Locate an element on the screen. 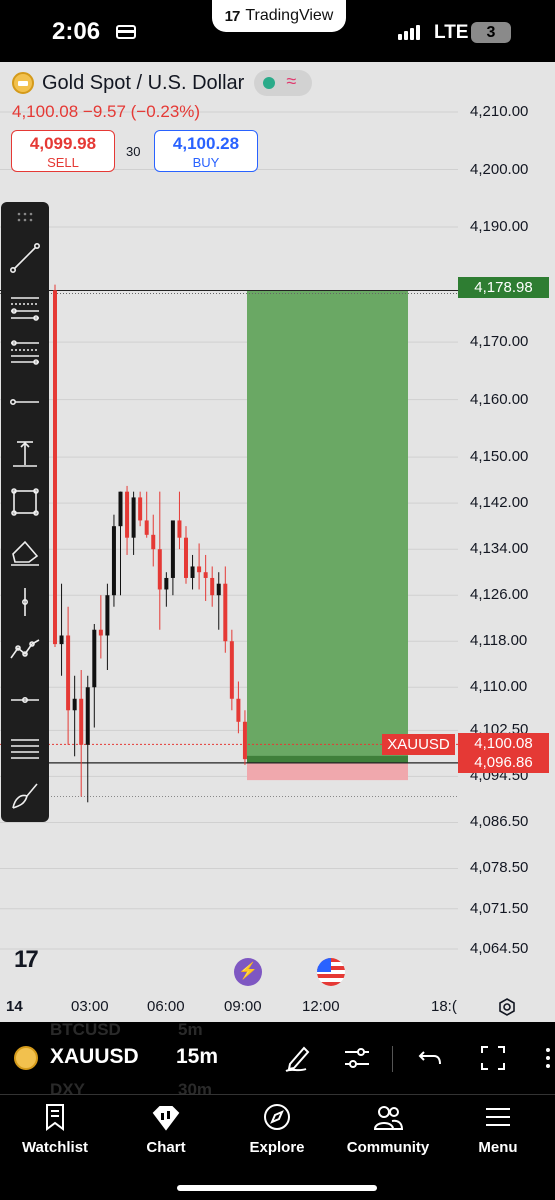  fib-extension-icon is located at coordinates (25, 352).